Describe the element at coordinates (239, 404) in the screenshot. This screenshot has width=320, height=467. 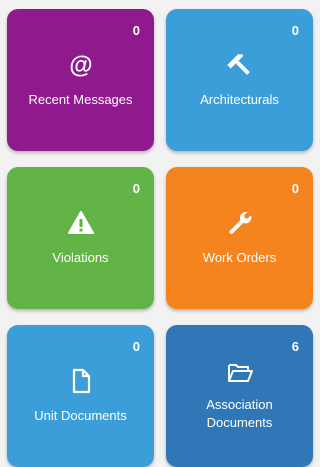
I see `association-documents-label-line1: Association` at that location.